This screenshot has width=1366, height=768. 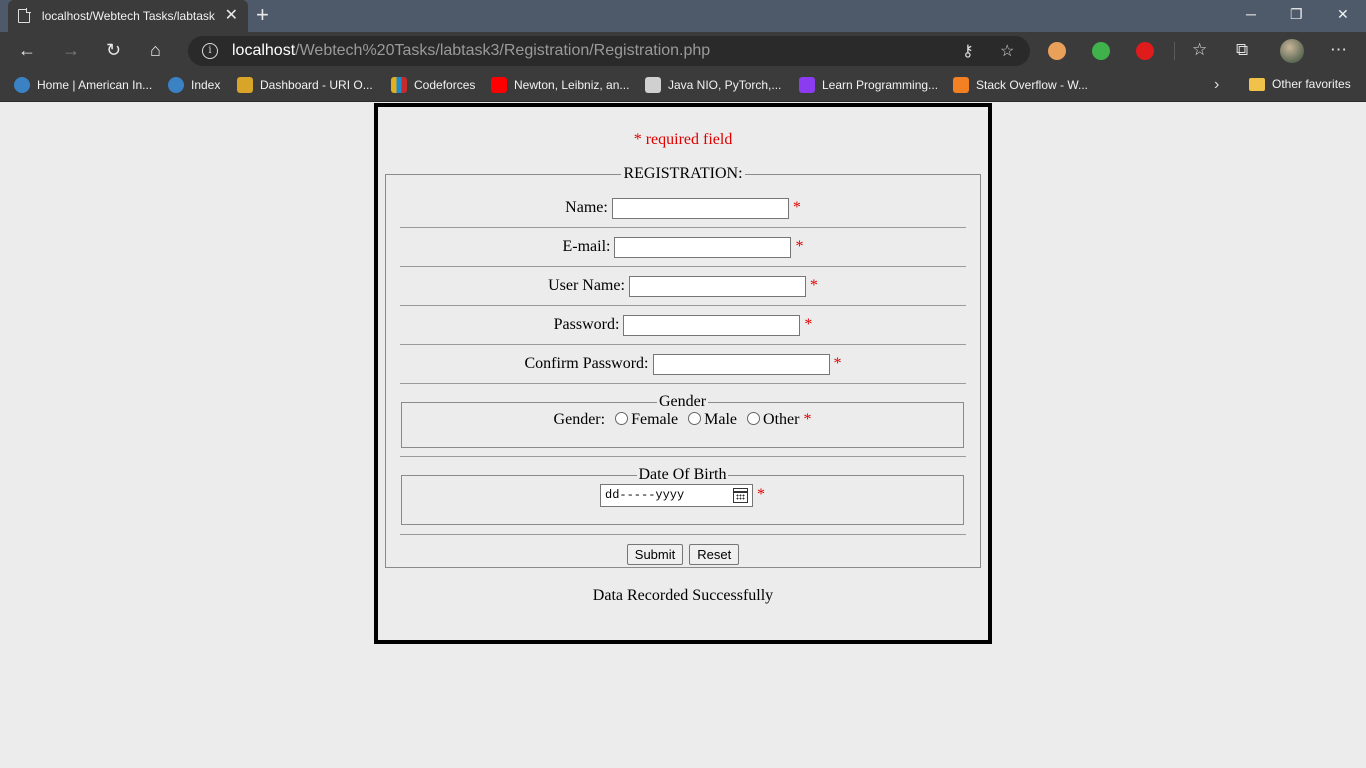 I want to click on email-input, so click(x=703, y=247).